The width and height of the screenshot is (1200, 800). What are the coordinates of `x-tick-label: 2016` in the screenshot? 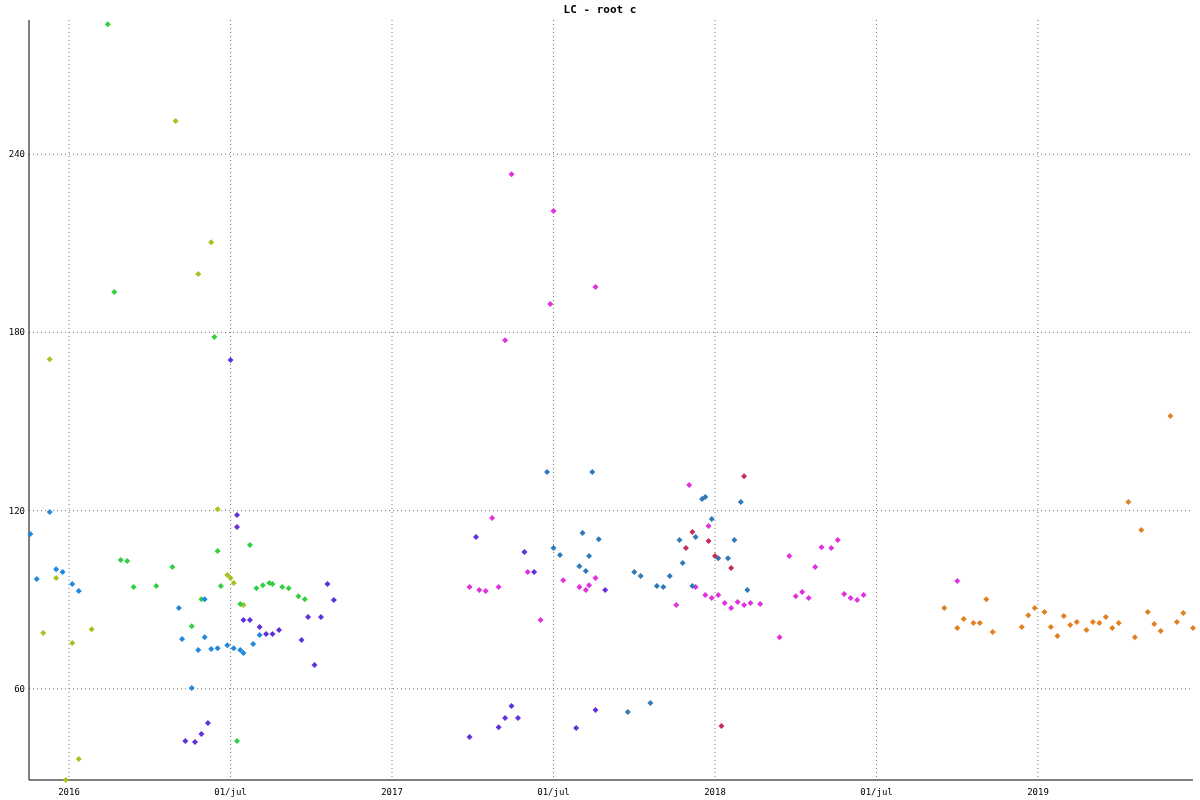 It's located at (69, 792).